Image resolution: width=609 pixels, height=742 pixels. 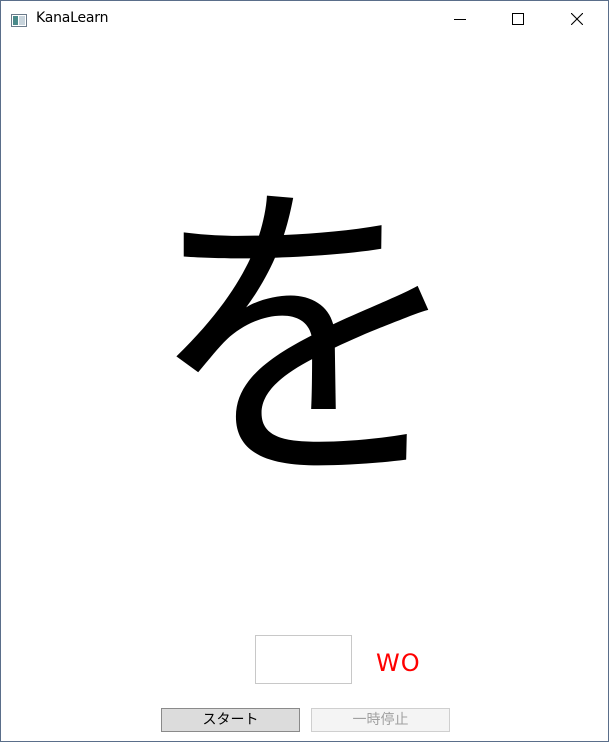 I want to click on close-button, so click(x=578, y=19).